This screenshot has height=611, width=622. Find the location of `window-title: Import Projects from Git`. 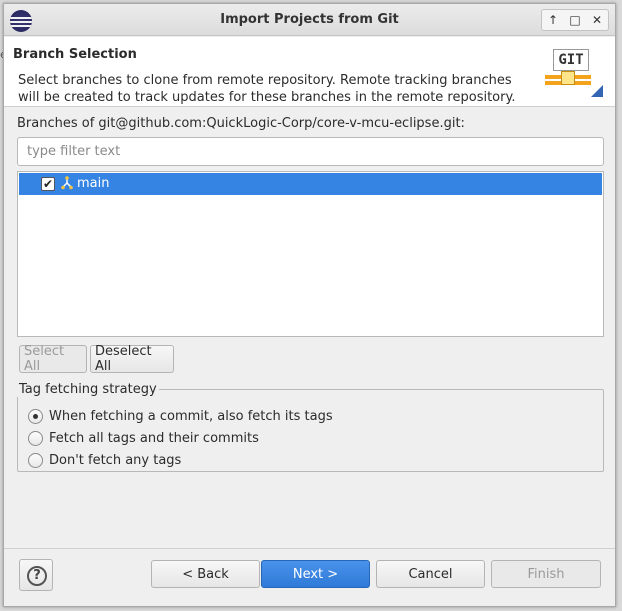

window-title: Import Projects from Git is located at coordinates (309, 19).